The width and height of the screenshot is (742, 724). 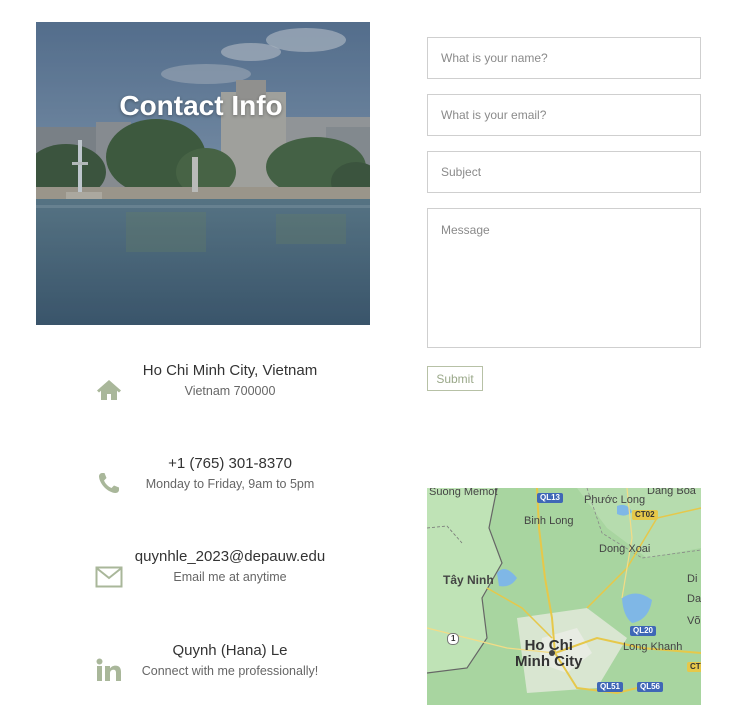 What do you see at coordinates (230, 391) in the screenshot?
I see `contact-address-subtitle: Vietnam 700000` at bounding box center [230, 391].